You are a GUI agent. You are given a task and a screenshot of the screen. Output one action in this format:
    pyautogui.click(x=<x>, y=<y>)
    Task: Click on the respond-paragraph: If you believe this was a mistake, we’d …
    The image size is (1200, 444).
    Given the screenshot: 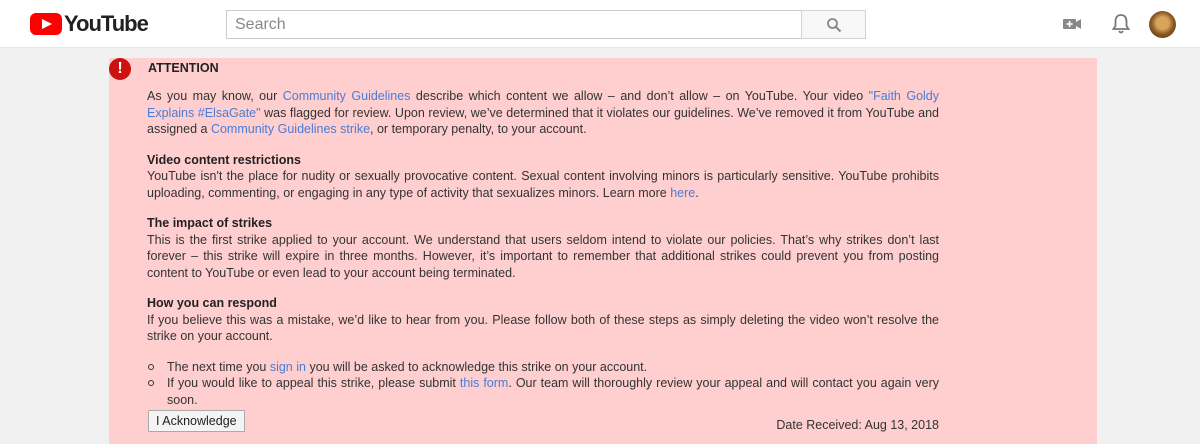 What is the action you would take?
    pyautogui.click(x=543, y=328)
    